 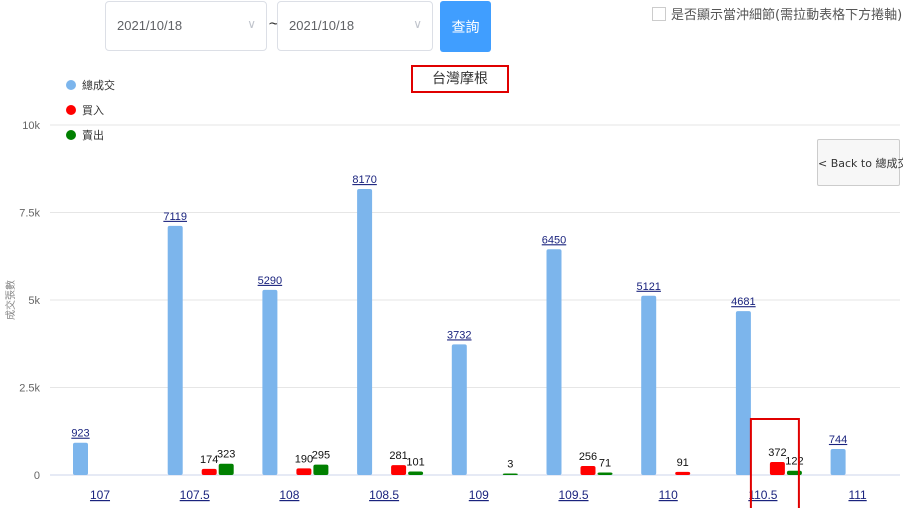 I want to click on x-tick-label: 109, so click(x=479, y=495).